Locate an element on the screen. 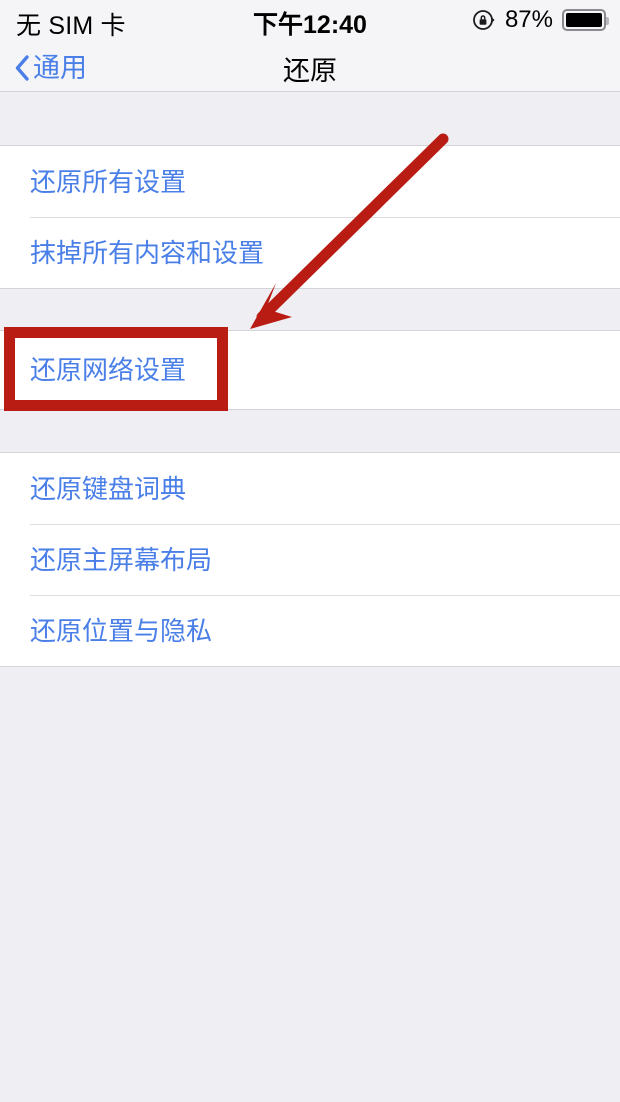 The height and width of the screenshot is (1102, 620). settings-group-1: 还原所有设置 抹掉所有内容和设置 is located at coordinates (310, 217).